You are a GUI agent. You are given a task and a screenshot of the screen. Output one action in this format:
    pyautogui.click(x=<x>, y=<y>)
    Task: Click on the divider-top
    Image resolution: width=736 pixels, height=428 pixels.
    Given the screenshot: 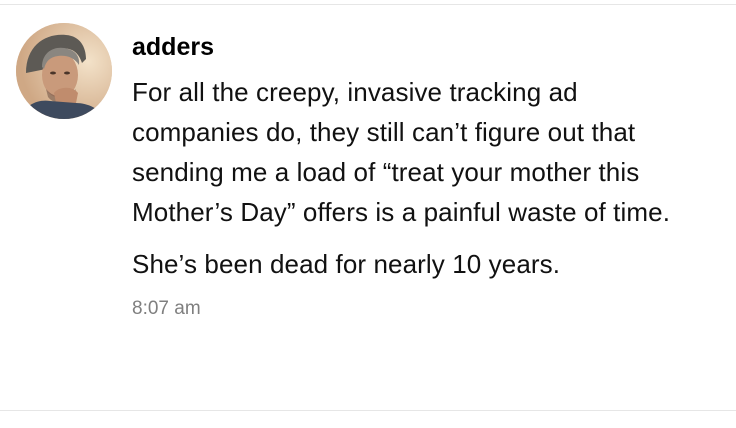 What is the action you would take?
    pyautogui.click(x=368, y=4)
    